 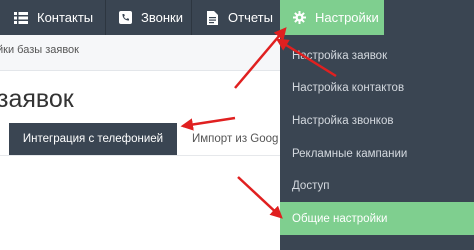 I want to click on page-title: заявок, so click(x=37, y=99).